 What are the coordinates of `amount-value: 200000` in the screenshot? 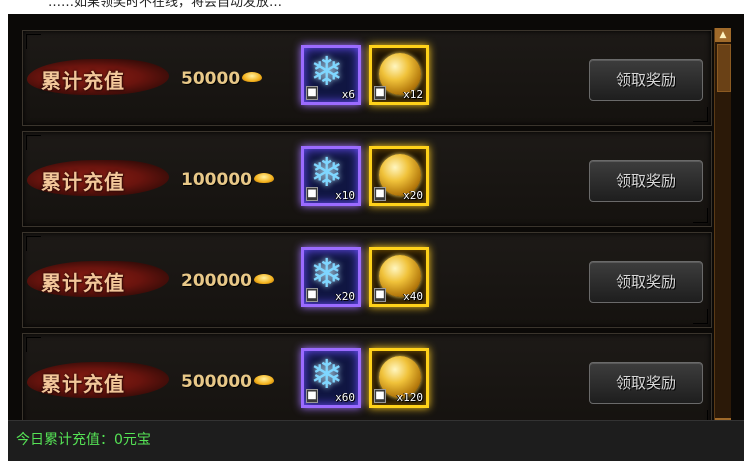 It's located at (216, 281).